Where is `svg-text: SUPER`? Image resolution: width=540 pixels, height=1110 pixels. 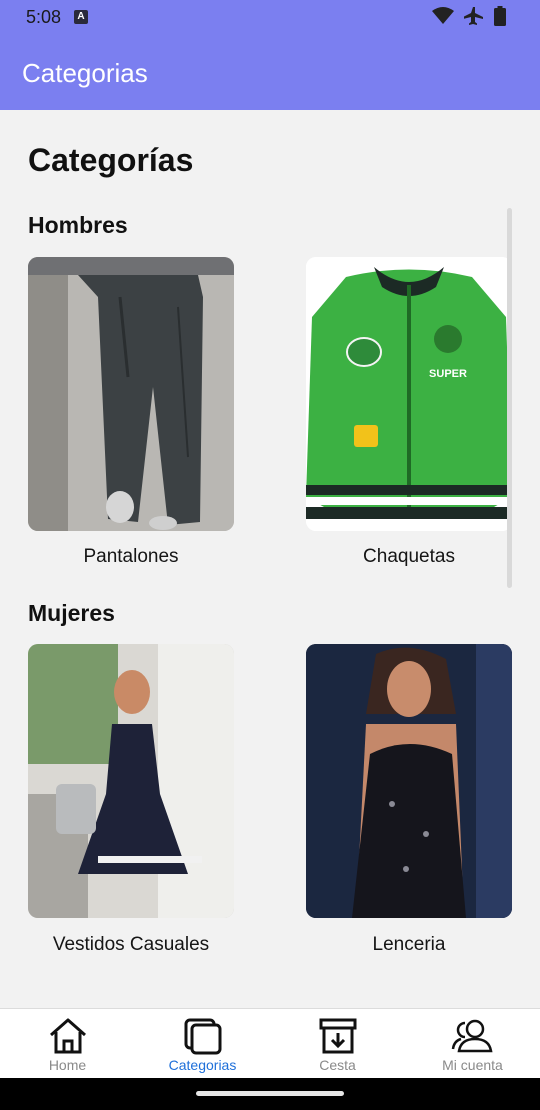
svg-text: SUPER is located at coordinates (448, 374).